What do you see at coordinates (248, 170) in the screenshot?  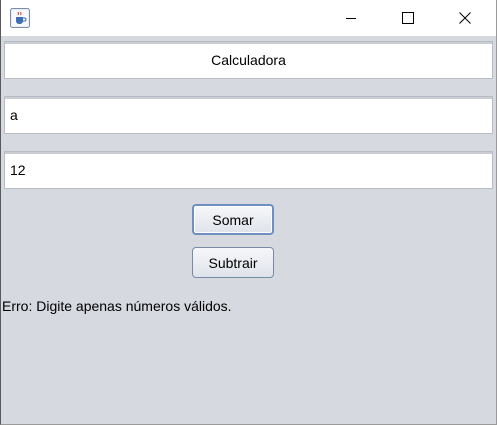 I see `second-number-input: 12` at bounding box center [248, 170].